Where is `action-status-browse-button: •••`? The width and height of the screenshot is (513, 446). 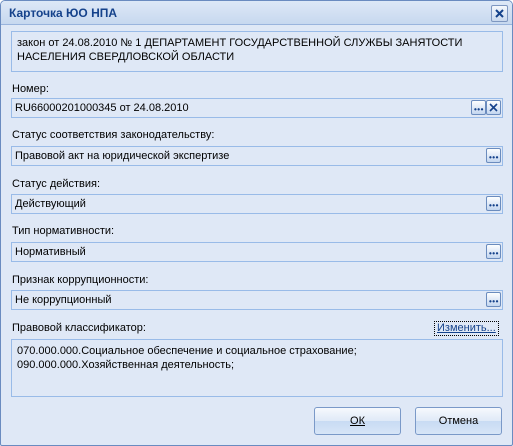
action-status-browse-button: ••• is located at coordinates (493, 203).